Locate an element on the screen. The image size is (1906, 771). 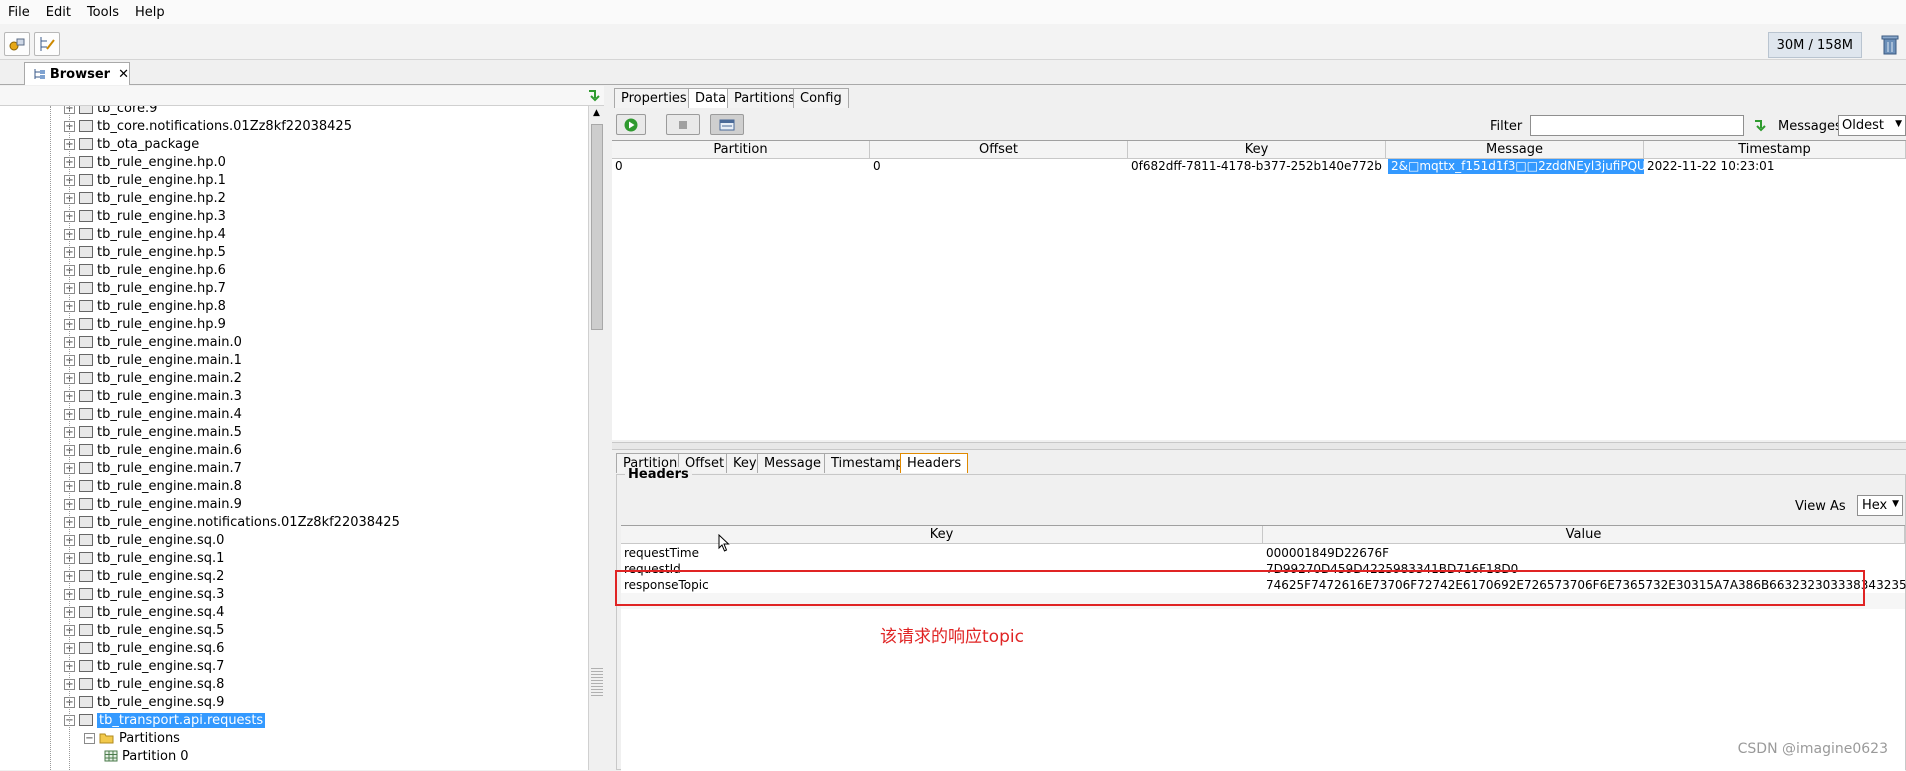
header-key: requestTime is located at coordinates (660, 553).